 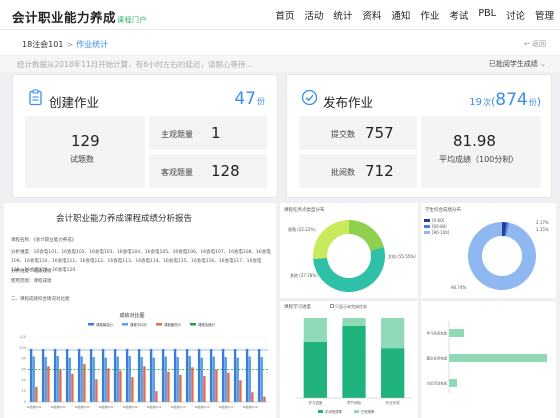 What do you see at coordinates (284, 15) in the screenshot?
I see `nav-home: 首页` at bounding box center [284, 15].